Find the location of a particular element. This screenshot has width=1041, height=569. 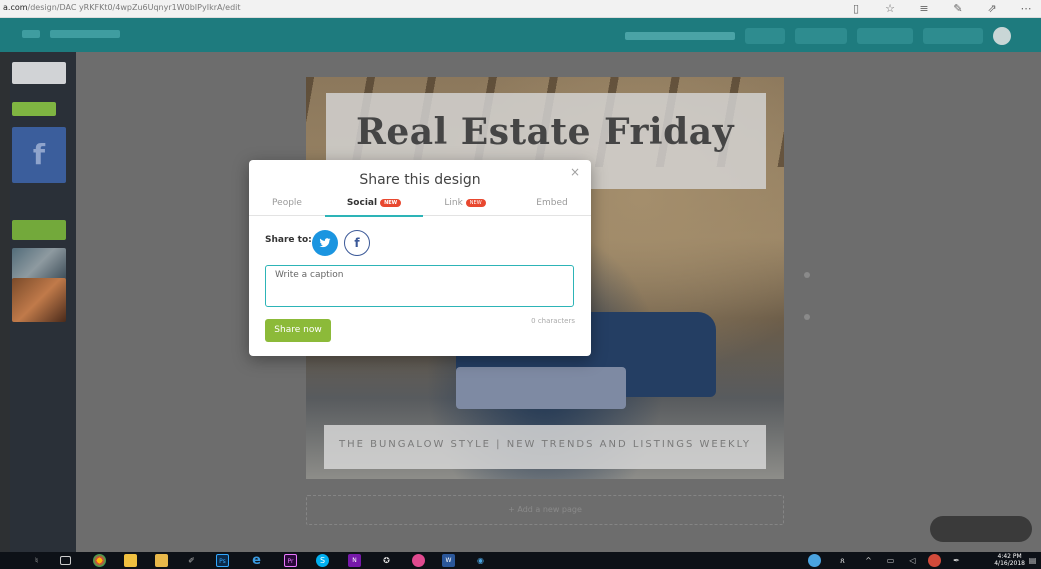

elements-panel: f is located at coordinates (43, 302).